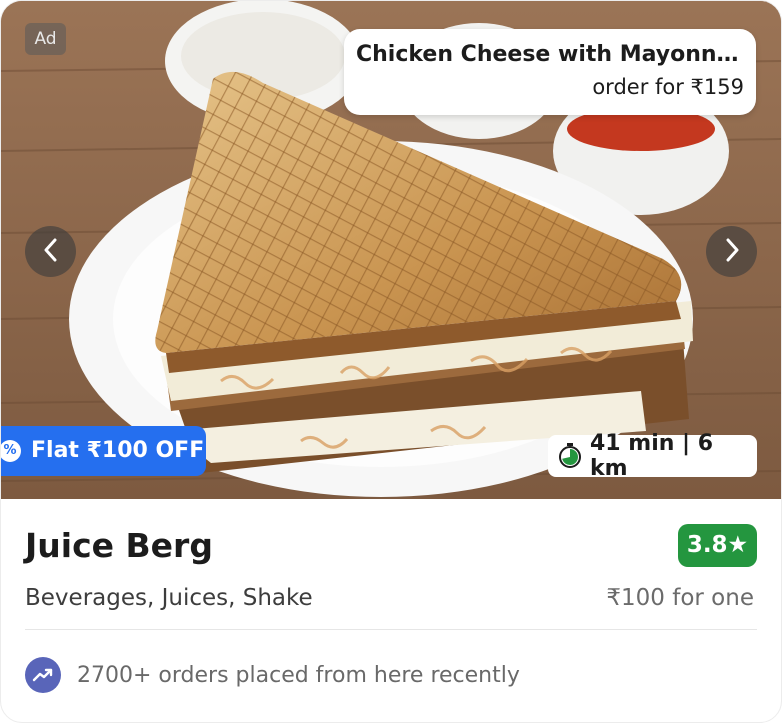 This screenshot has height=723, width=782. I want to click on offer-badge: % Flat ₹100 OFF, so click(103, 451).